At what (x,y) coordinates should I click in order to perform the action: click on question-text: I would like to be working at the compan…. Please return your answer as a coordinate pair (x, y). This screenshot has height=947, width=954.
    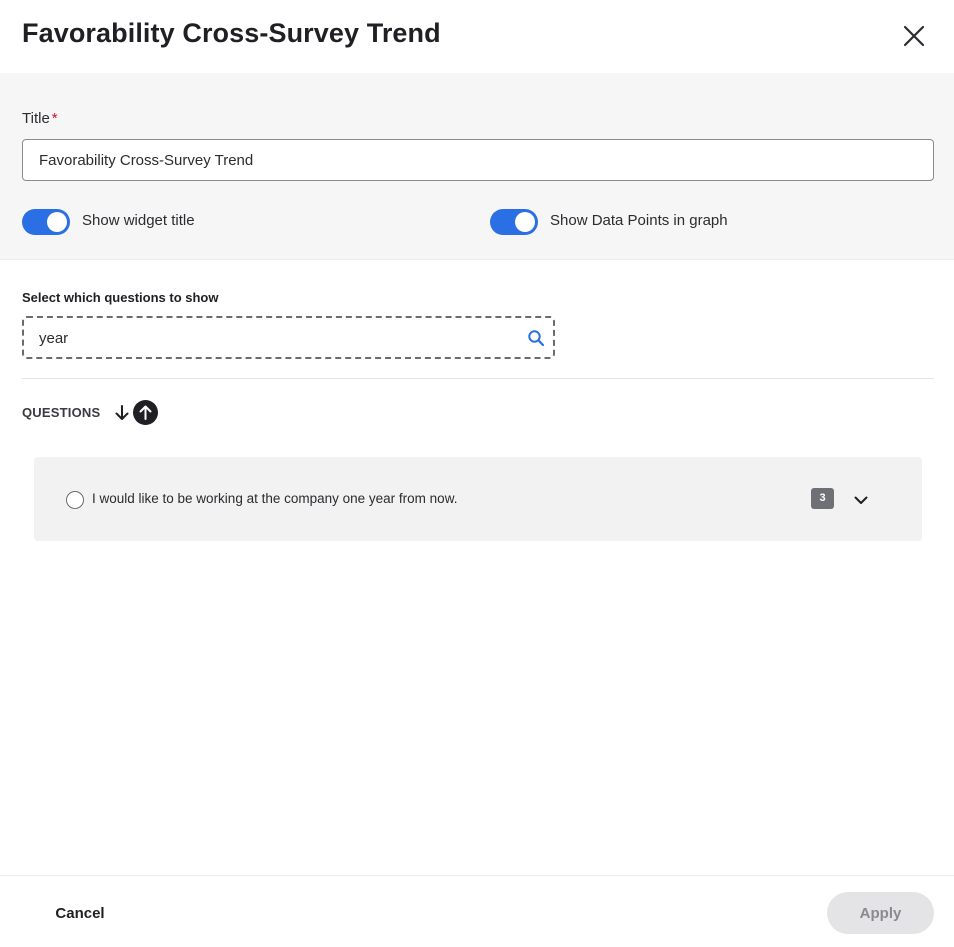
    Looking at the image, I should click on (275, 498).